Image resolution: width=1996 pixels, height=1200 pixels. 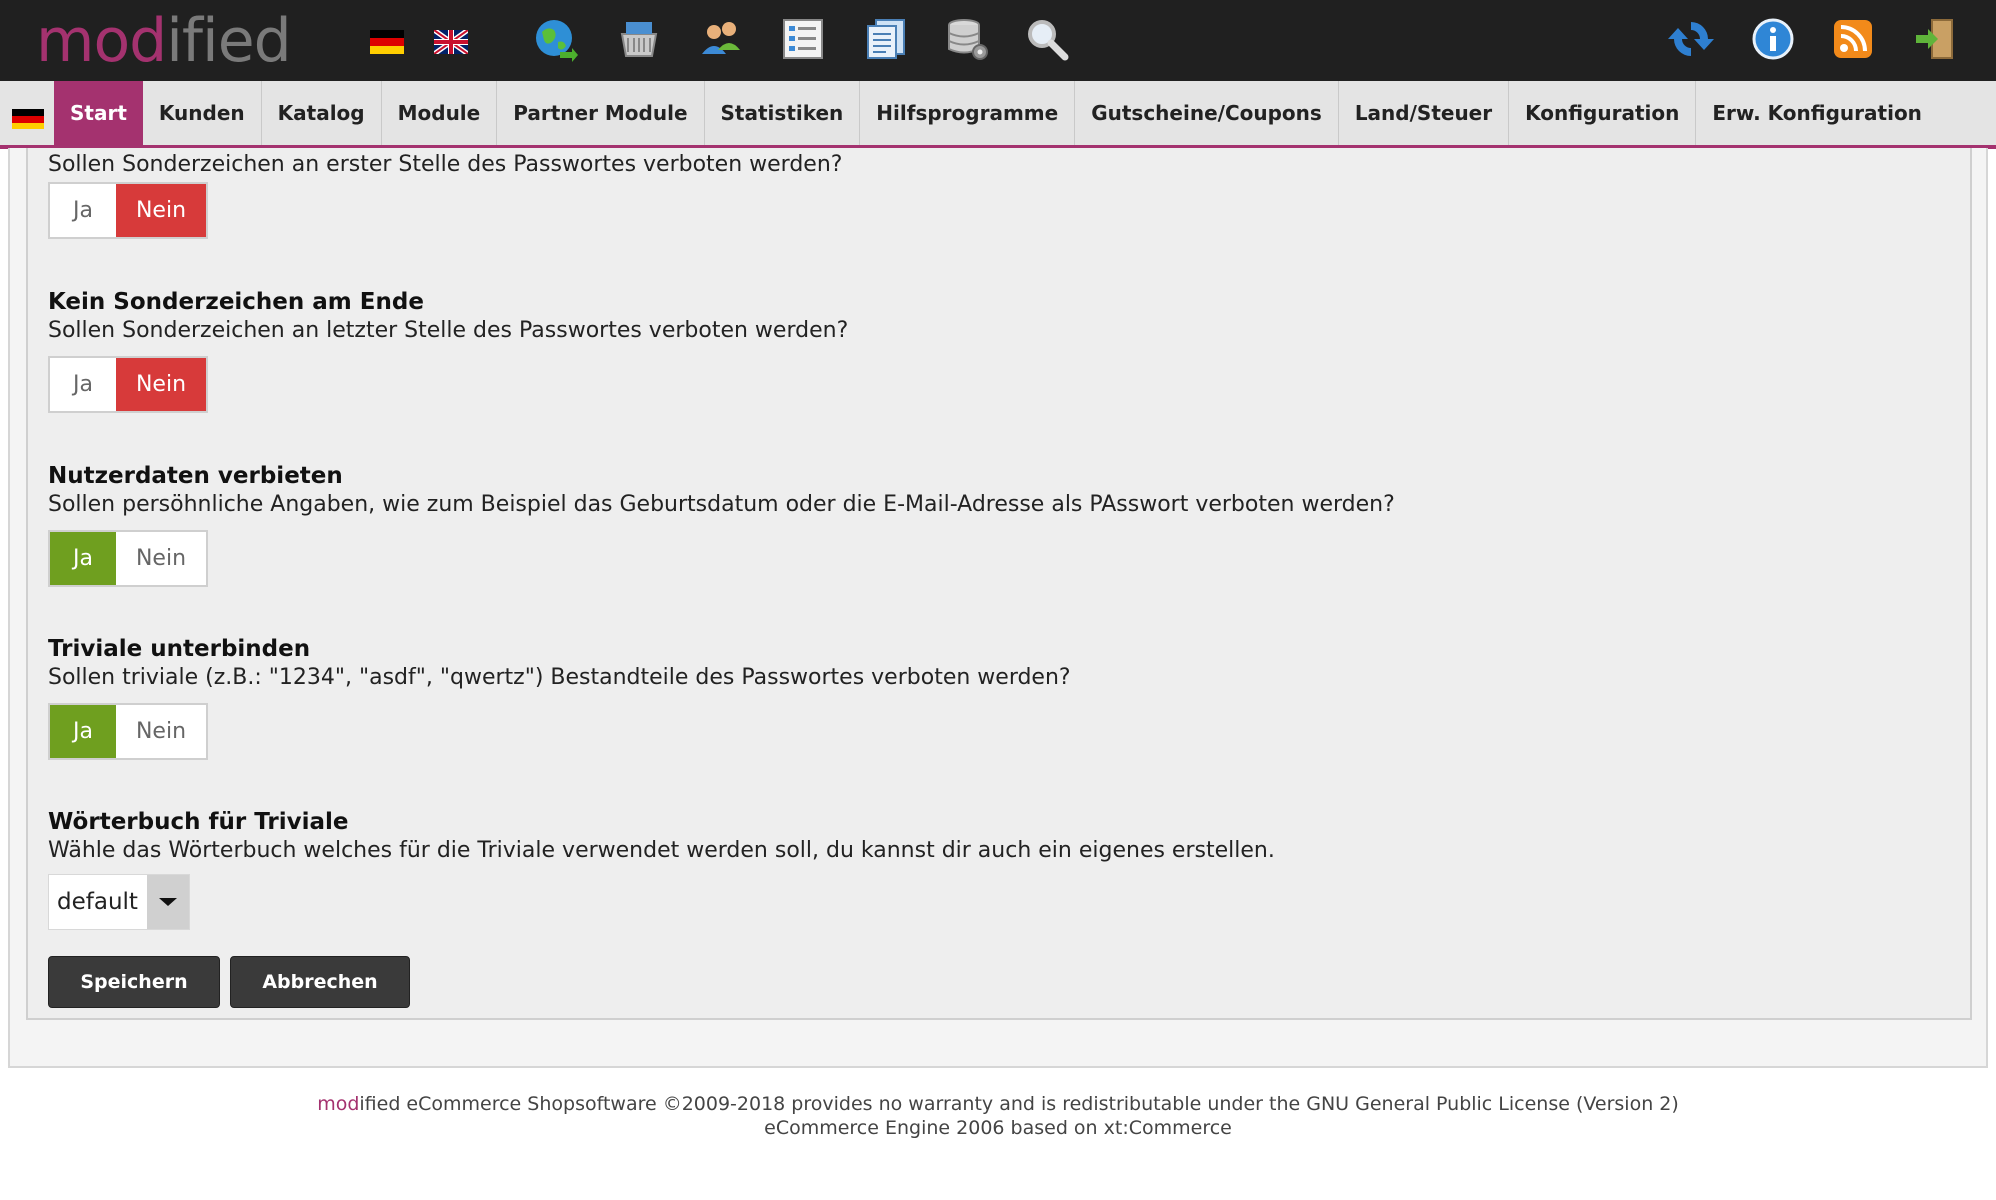 I want to click on nav-erw-konfiguration: Erw. Konfiguration, so click(x=1817, y=113).